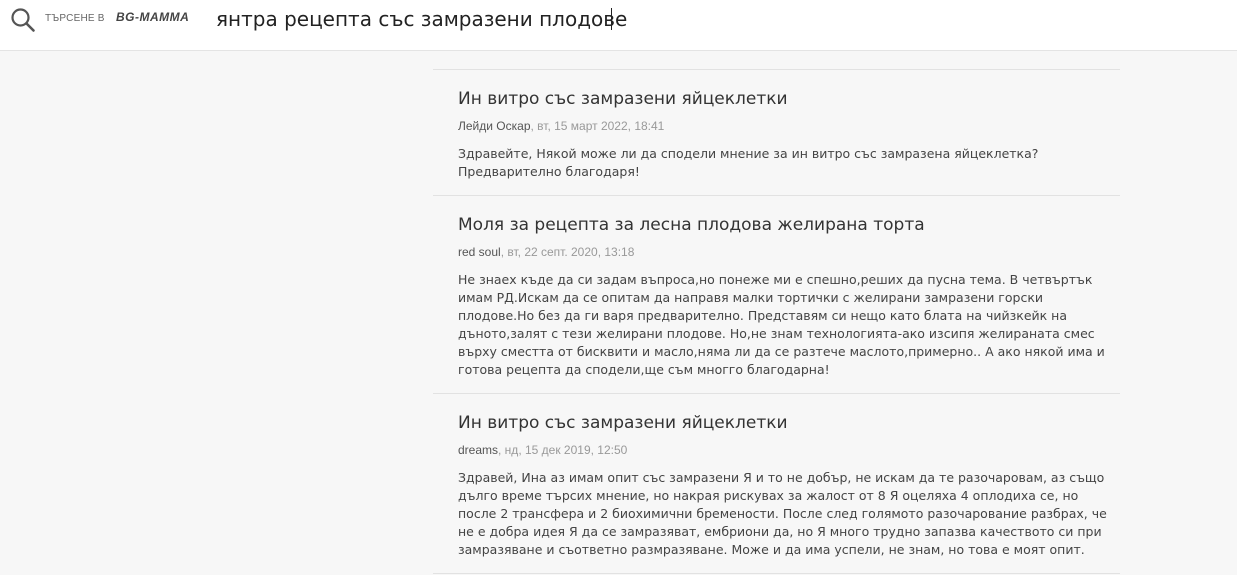  I want to click on result-date: , вт, 22 септ. 2020, 13:18, so click(567, 252).